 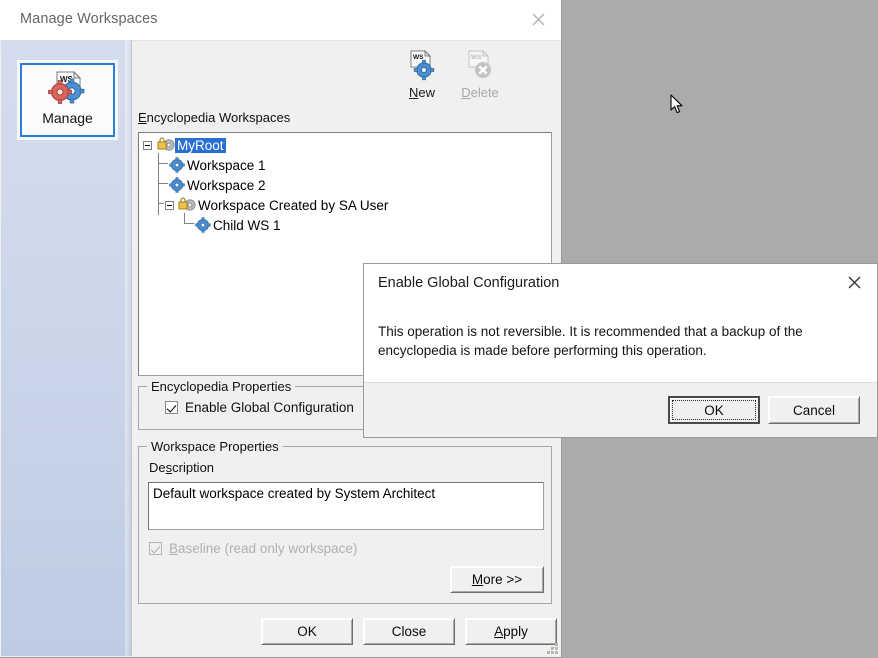 I want to click on focus-ring, so click(x=714, y=410).